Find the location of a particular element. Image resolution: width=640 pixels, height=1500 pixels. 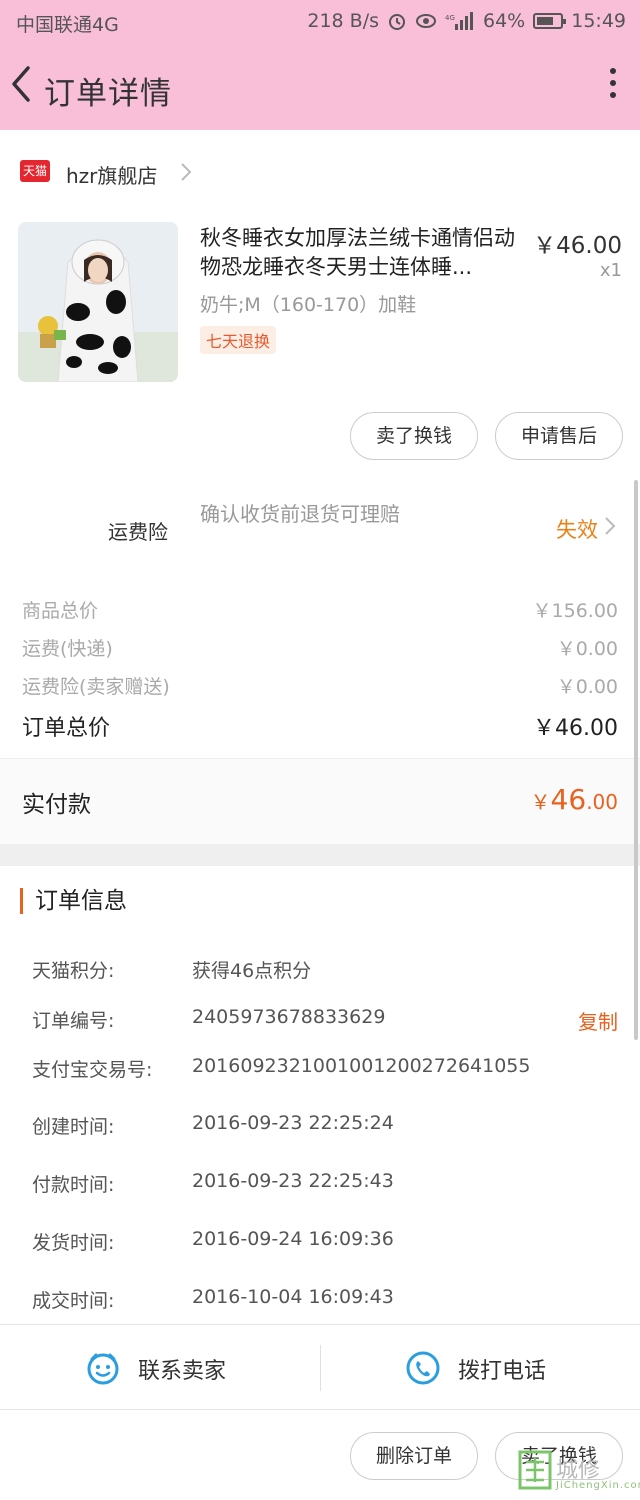

info-value: 获得46点积分 is located at coordinates (252, 971).